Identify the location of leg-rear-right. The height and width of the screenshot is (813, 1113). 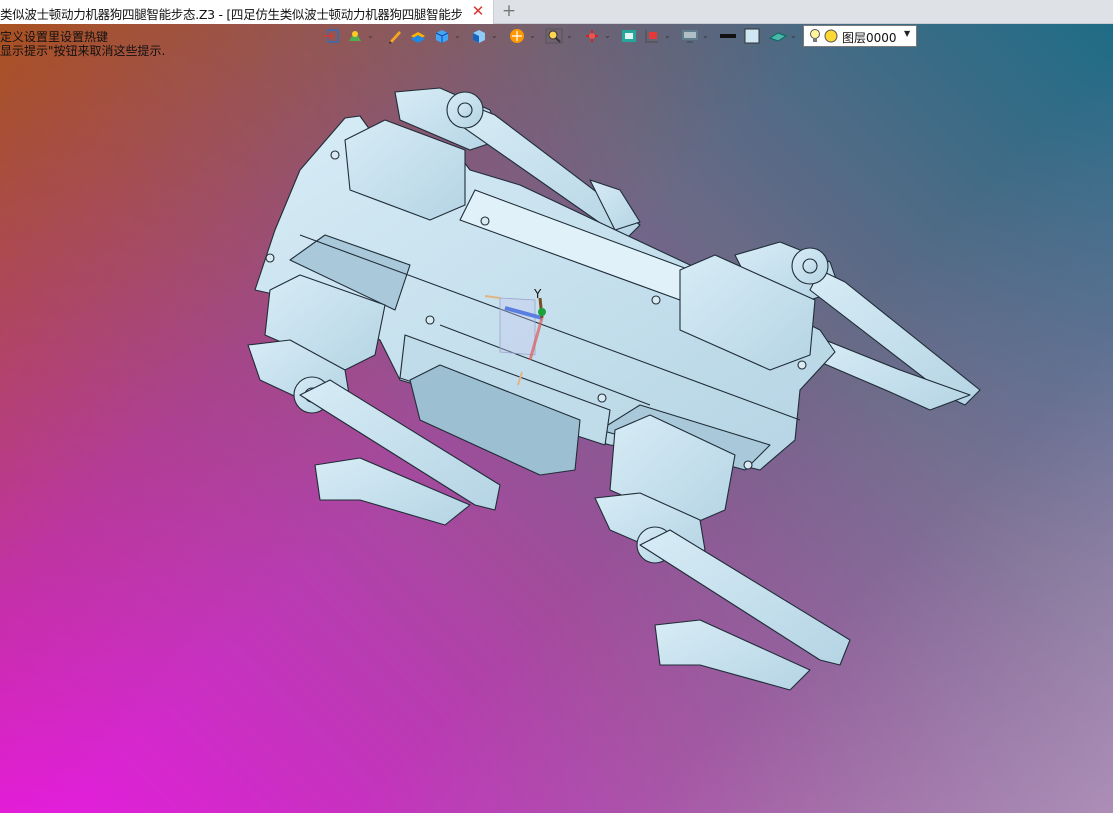
(722, 591).